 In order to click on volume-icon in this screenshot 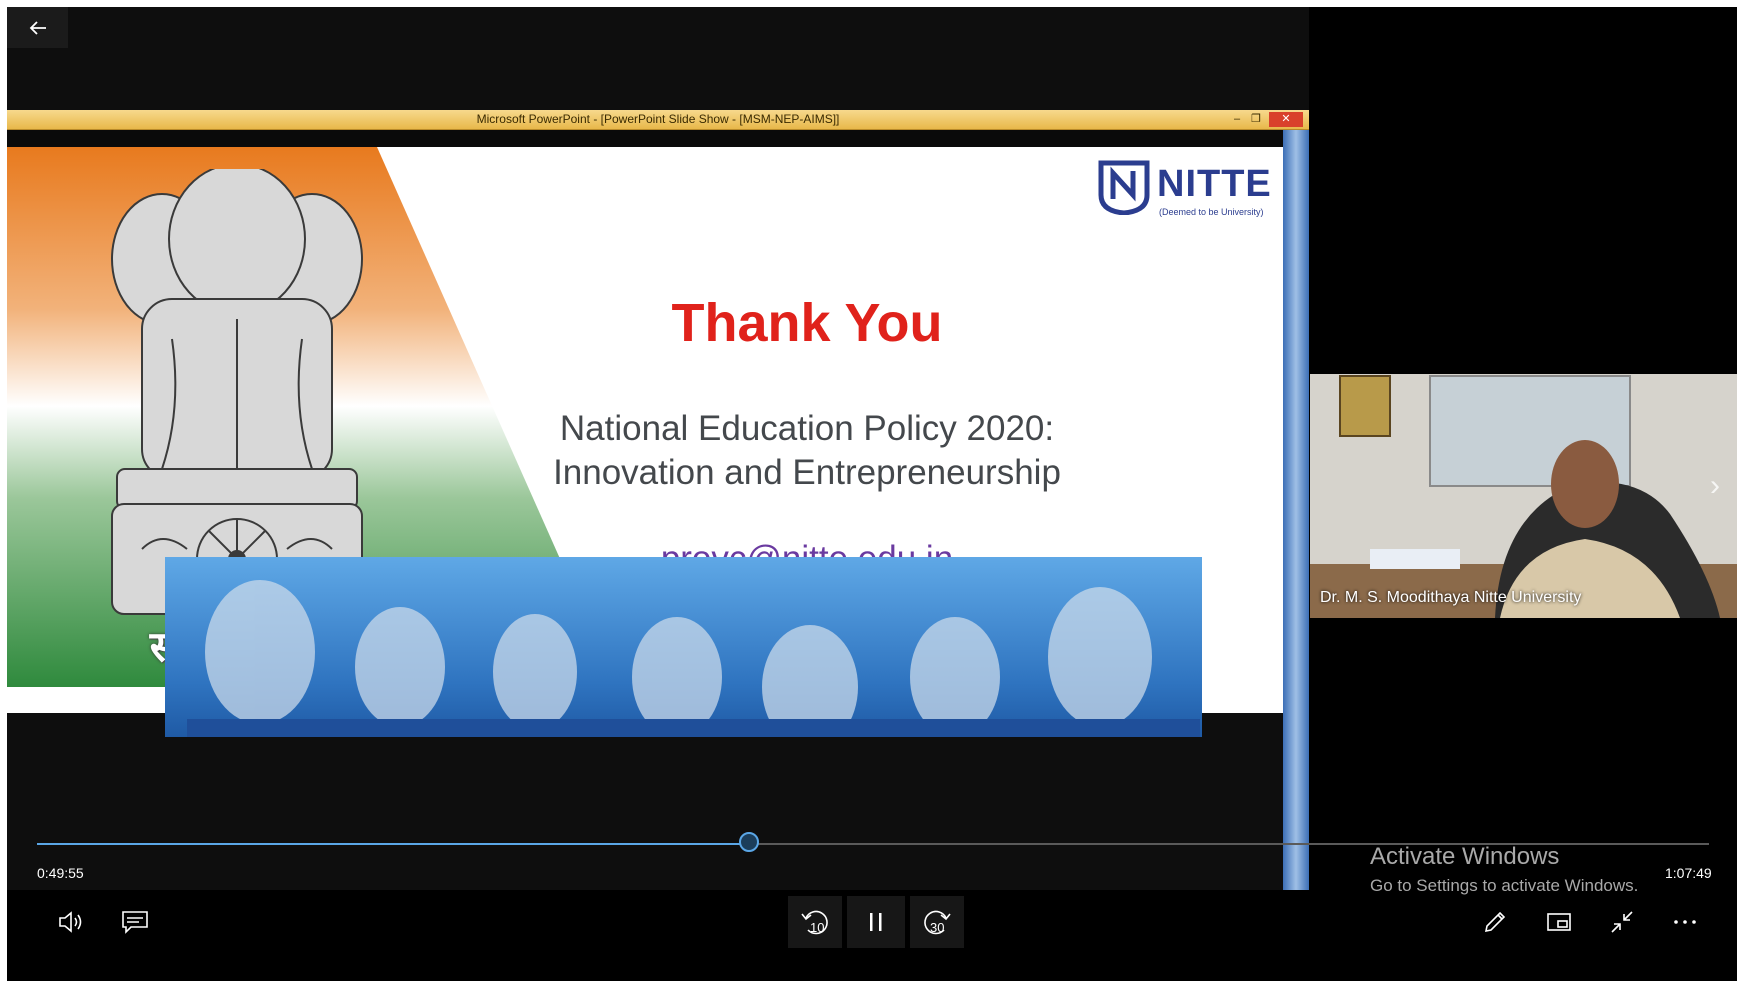, I will do `click(70, 922)`.